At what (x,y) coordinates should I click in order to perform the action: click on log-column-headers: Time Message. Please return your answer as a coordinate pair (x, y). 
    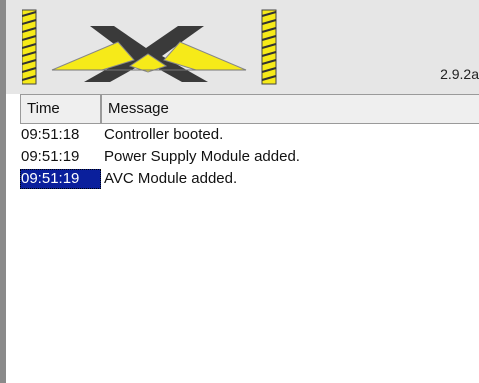
    Looking at the image, I should click on (249, 109).